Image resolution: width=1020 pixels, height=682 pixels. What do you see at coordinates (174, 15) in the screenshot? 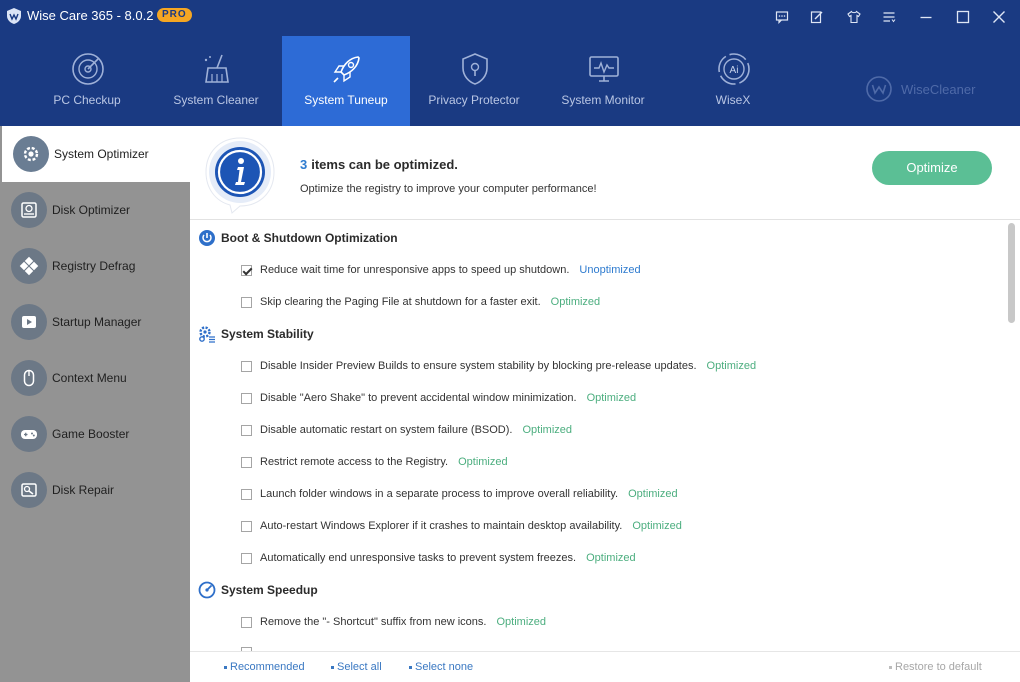
I see `pro-badge: PRO` at bounding box center [174, 15].